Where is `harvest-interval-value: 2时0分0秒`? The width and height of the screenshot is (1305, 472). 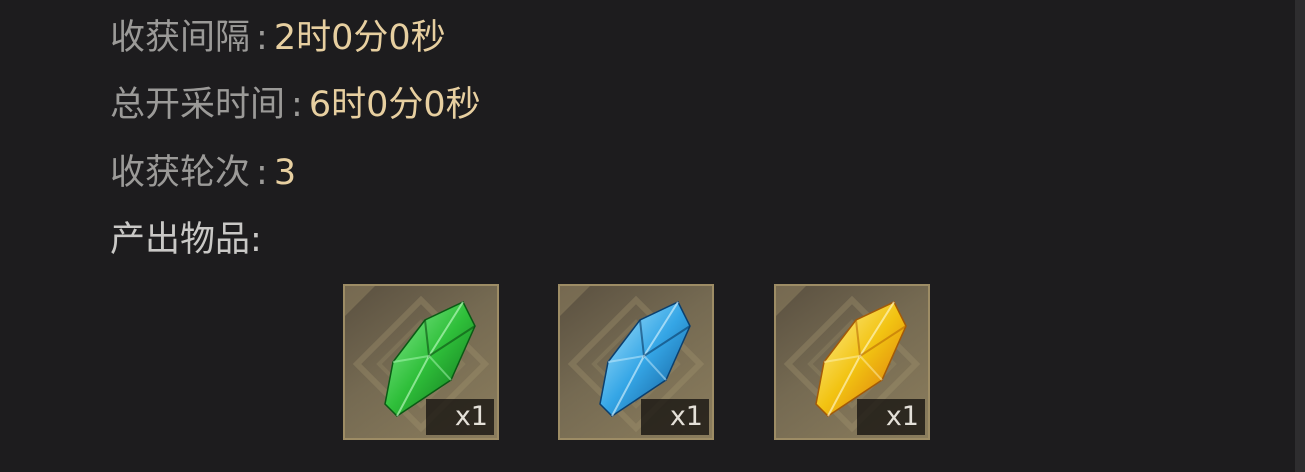 harvest-interval-value: 2时0分0秒 is located at coordinates (359, 38).